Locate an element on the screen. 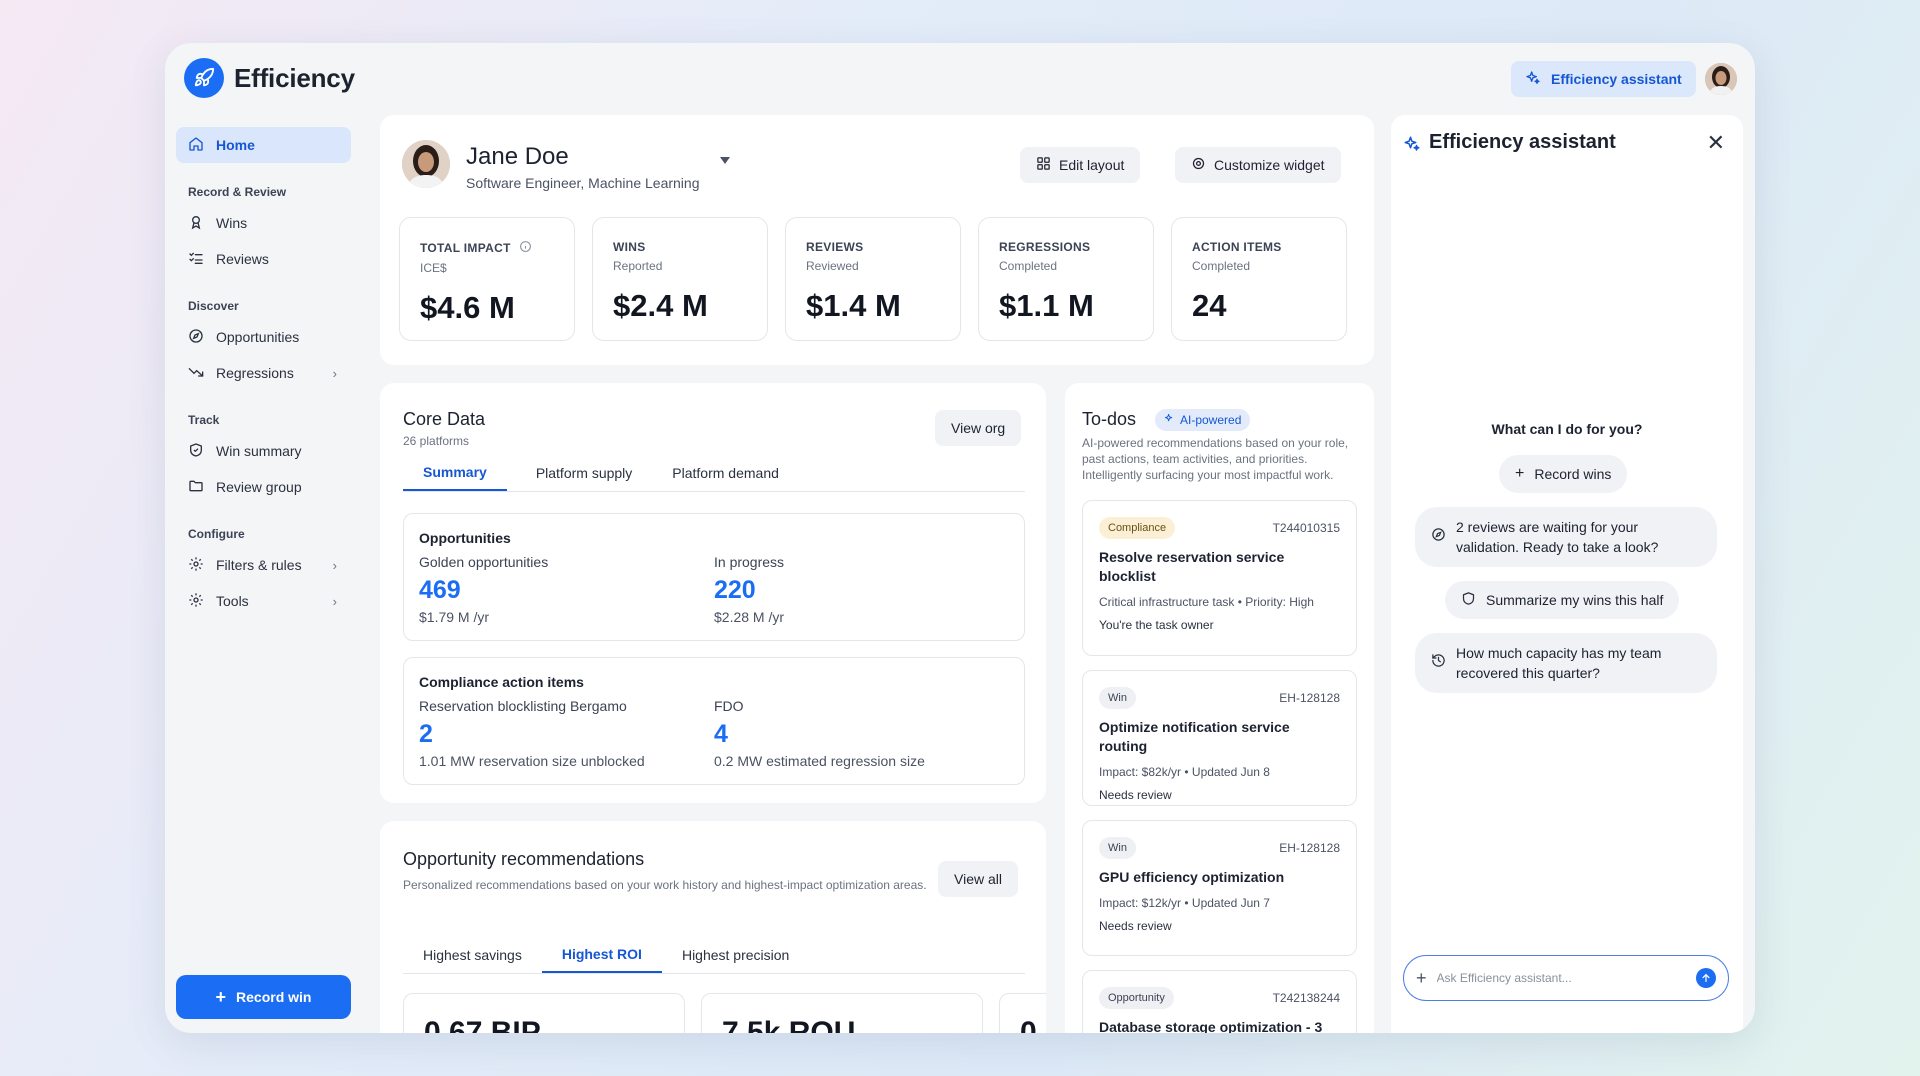 The width and height of the screenshot is (1920, 1076). record-win-button: + Record win is located at coordinates (263, 997).